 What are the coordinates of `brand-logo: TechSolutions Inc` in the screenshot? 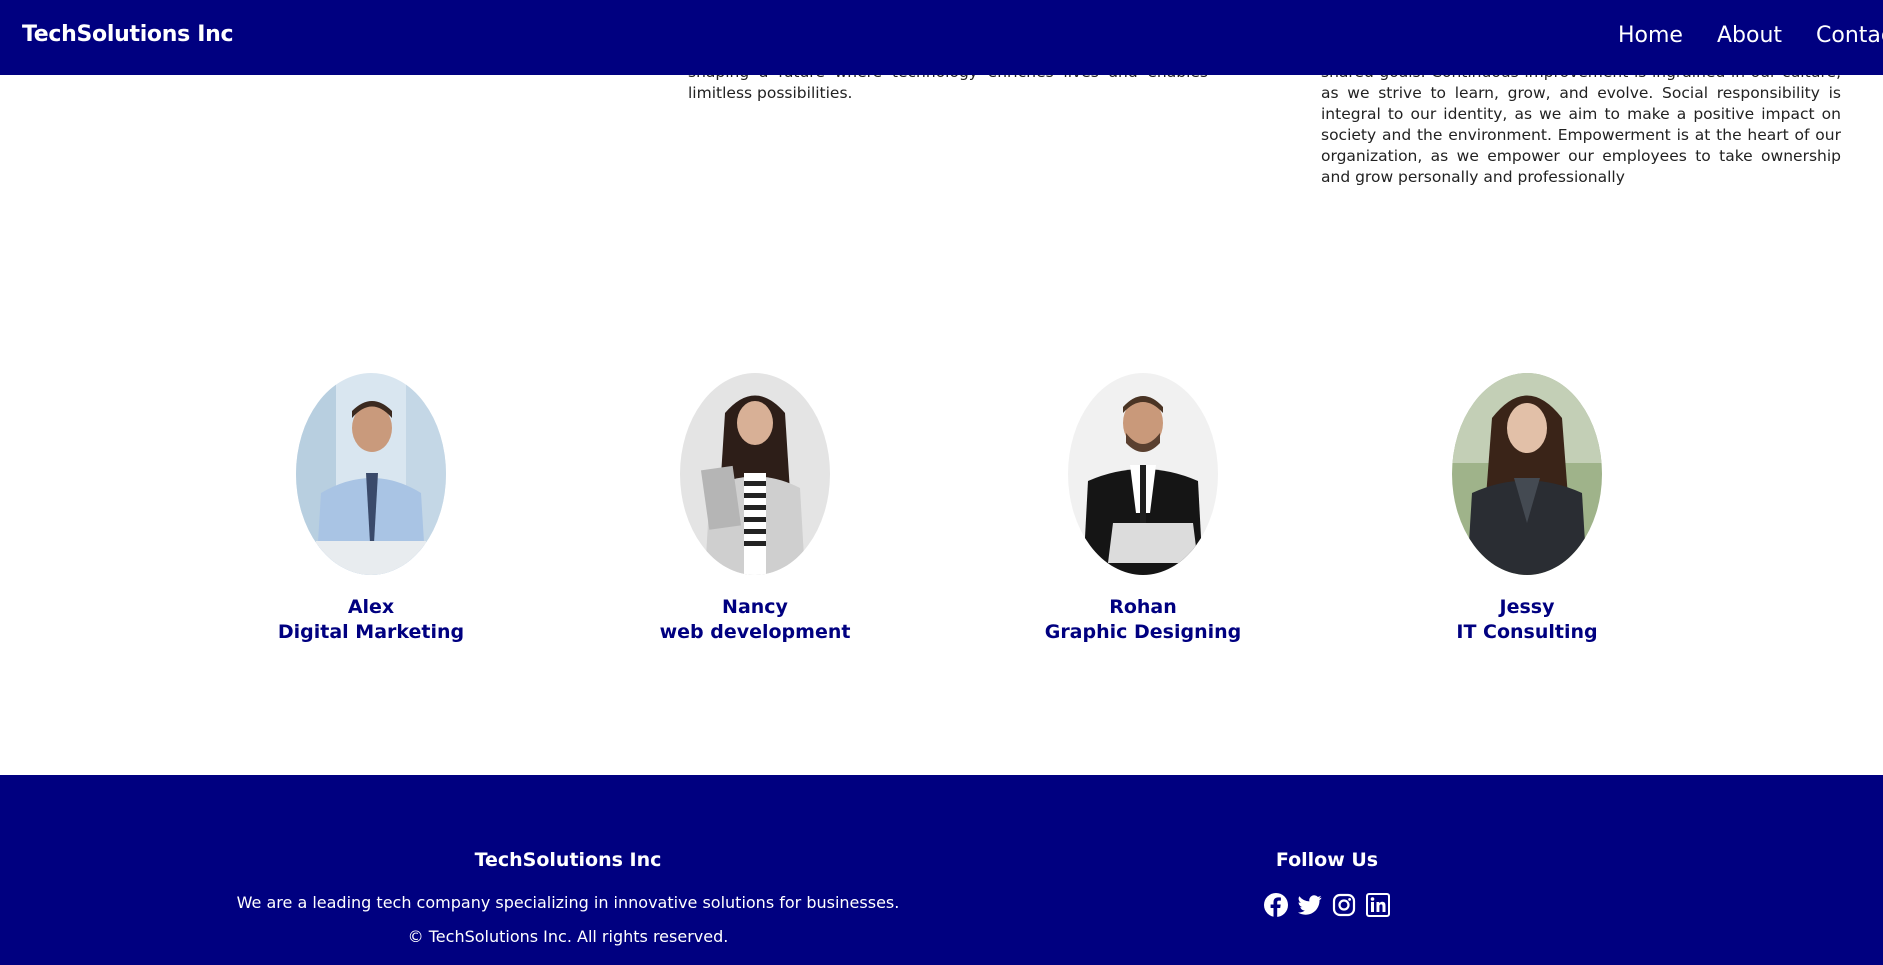 It's located at (128, 34).